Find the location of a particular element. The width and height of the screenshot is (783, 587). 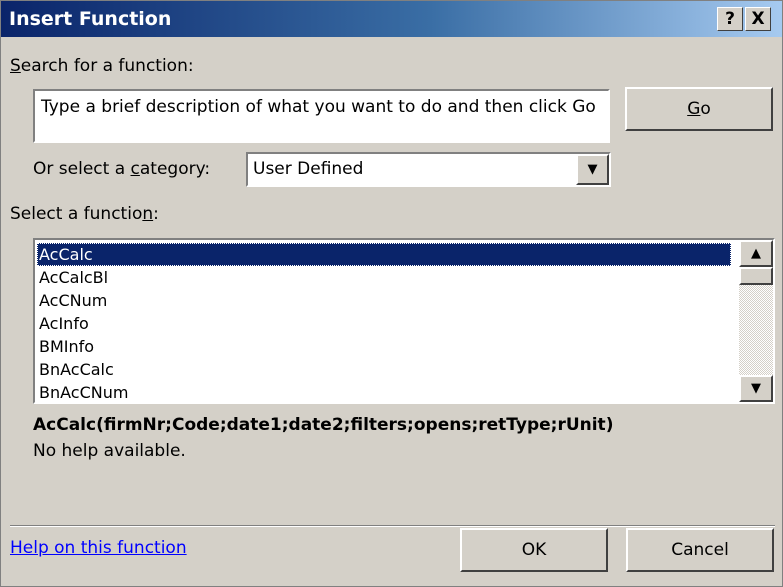

go-button: Go is located at coordinates (699, 109).